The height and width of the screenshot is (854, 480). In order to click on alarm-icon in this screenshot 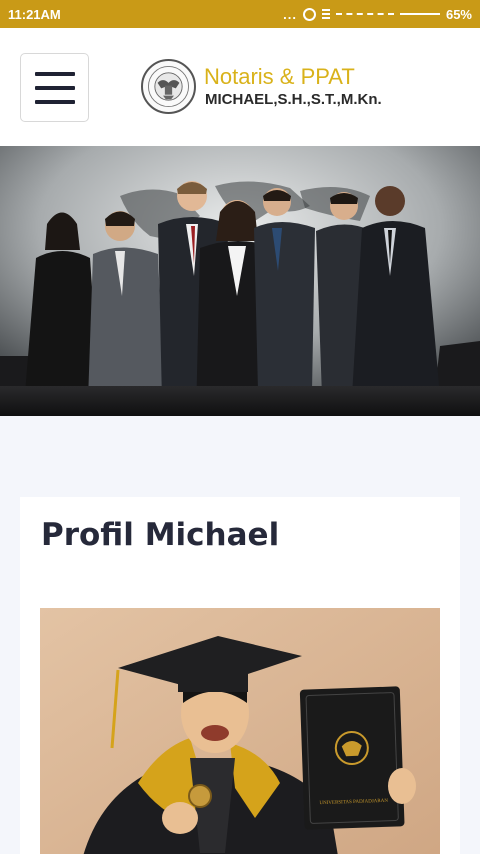, I will do `click(309, 14)`.